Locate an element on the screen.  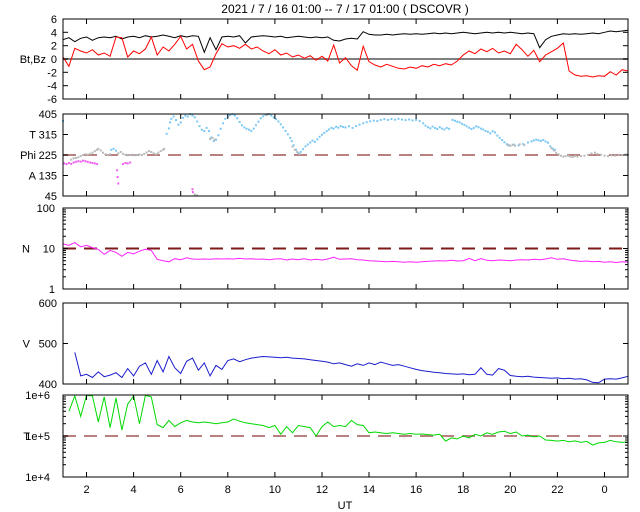
magnetic-field-ytick-label: 0 is located at coordinates (54, 60).